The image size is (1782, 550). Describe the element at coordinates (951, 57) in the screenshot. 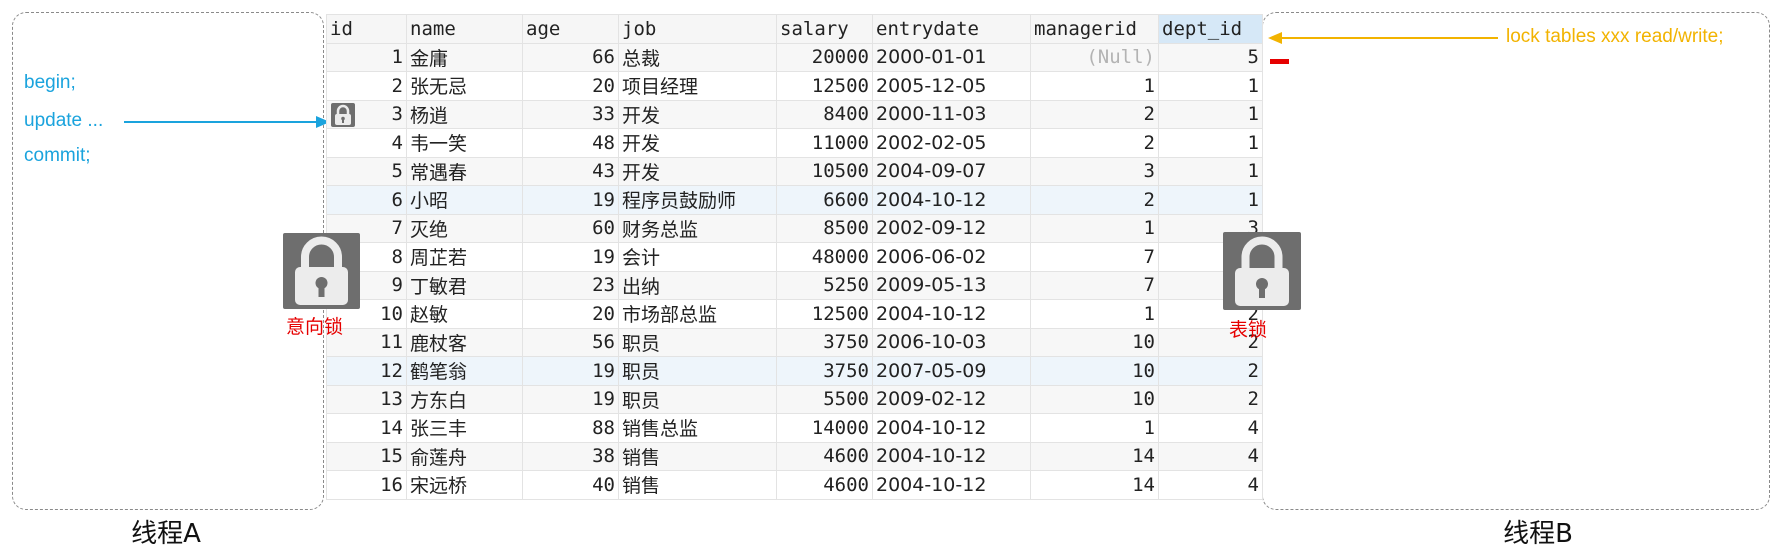

I see `cell-entrydate: 2000-01-01` at that location.